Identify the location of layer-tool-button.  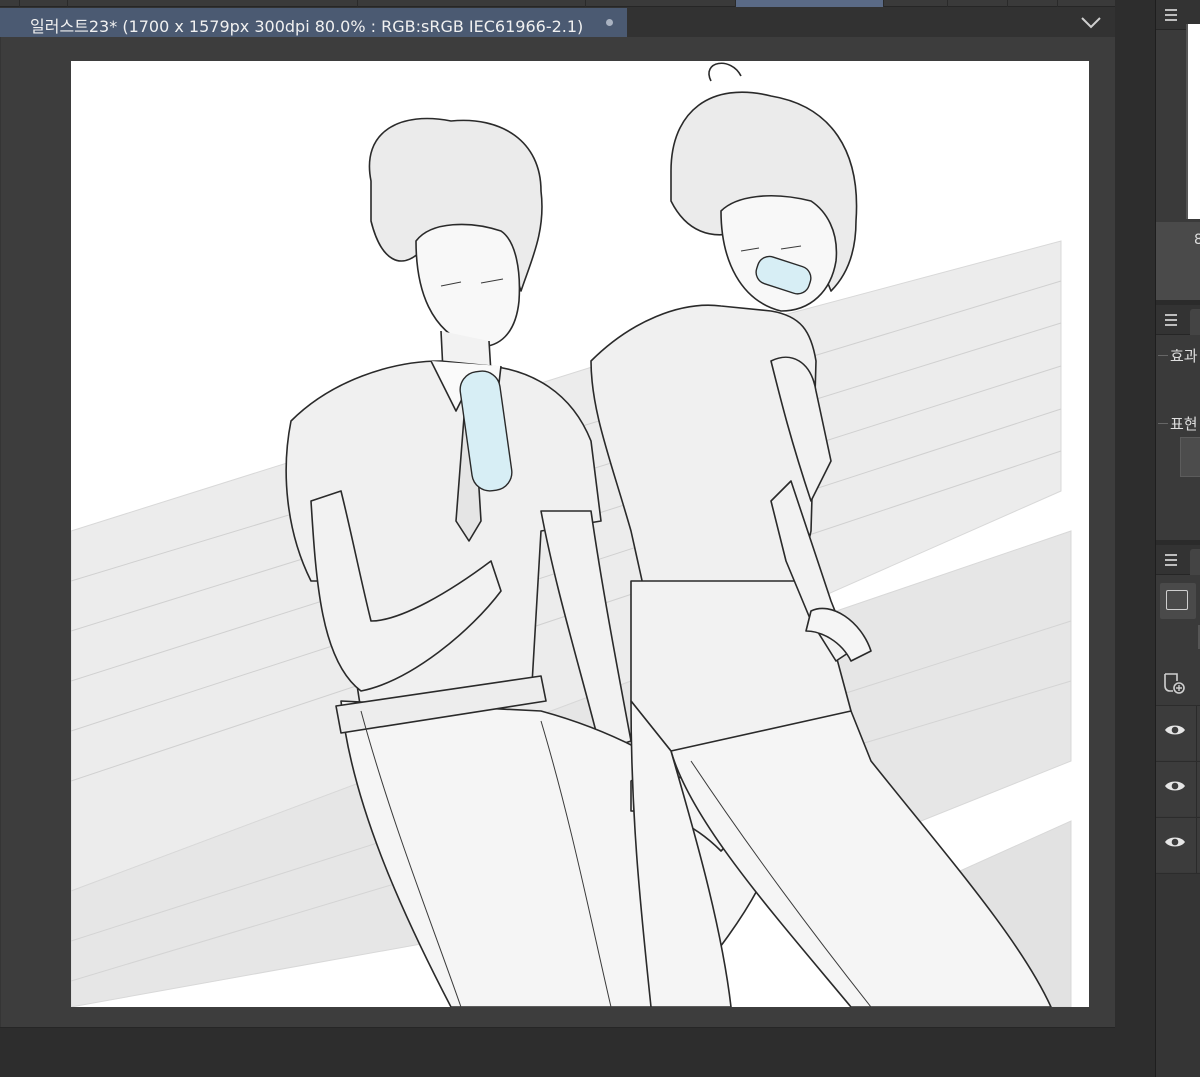
(1178, 601).